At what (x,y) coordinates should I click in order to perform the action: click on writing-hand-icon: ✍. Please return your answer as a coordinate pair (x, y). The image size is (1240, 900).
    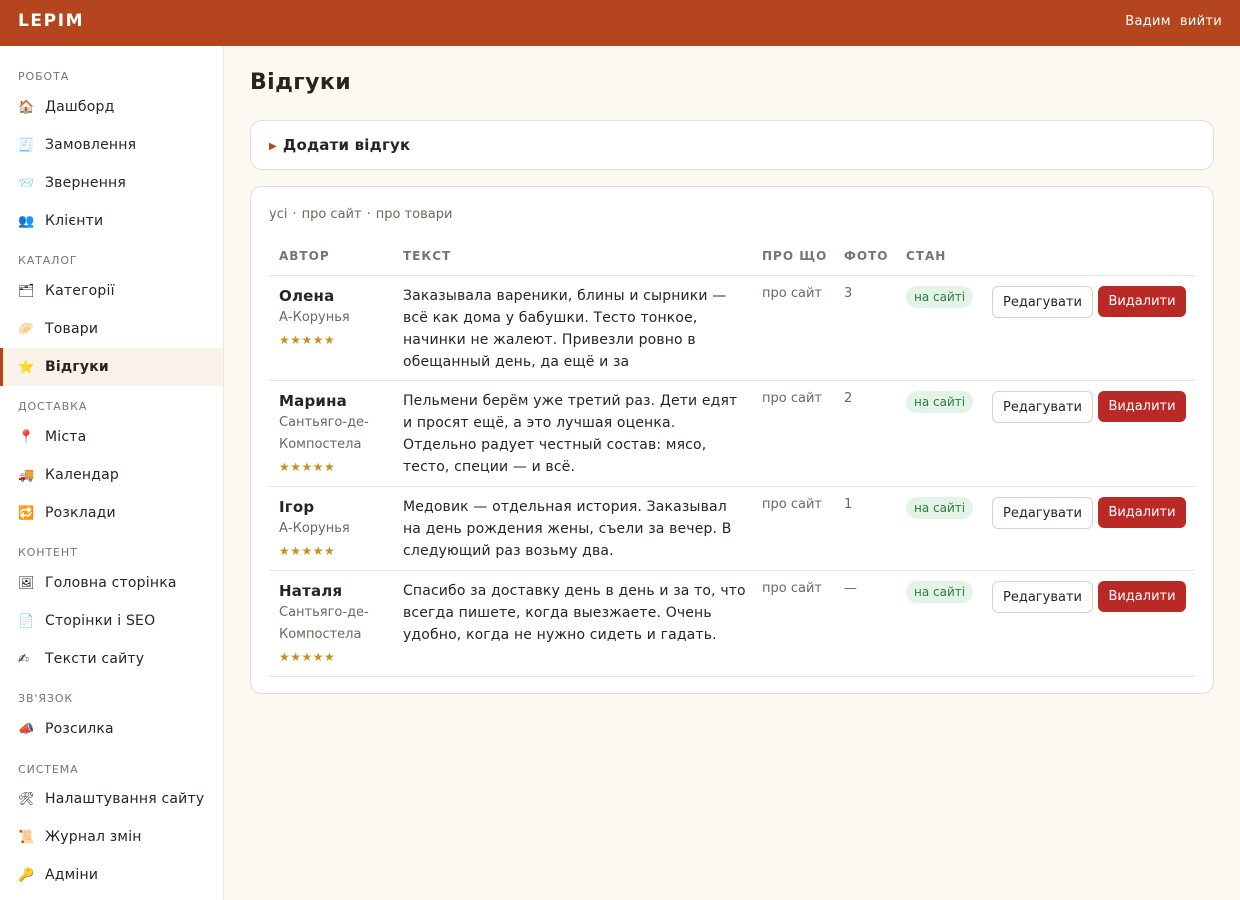
    Looking at the image, I should click on (24, 659).